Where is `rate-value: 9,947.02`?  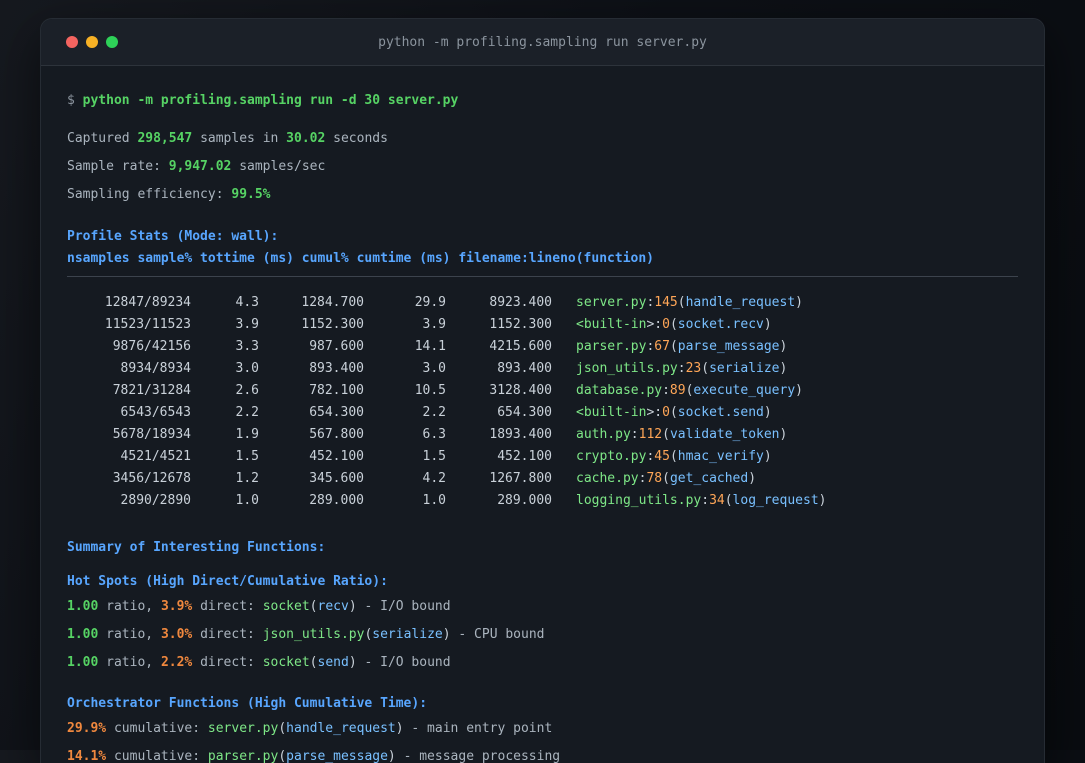 rate-value: 9,947.02 is located at coordinates (200, 166).